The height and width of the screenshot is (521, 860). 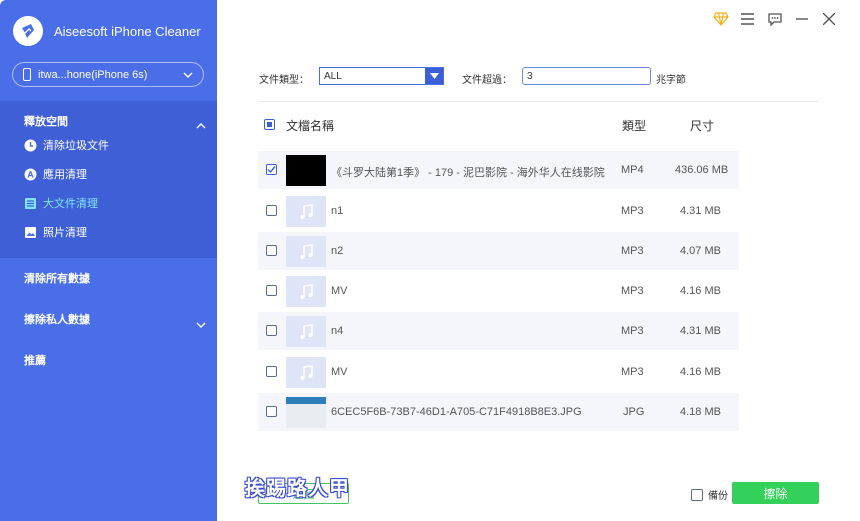 What do you see at coordinates (700, 412) in the screenshot?
I see `file-size: 4.18 MB` at bounding box center [700, 412].